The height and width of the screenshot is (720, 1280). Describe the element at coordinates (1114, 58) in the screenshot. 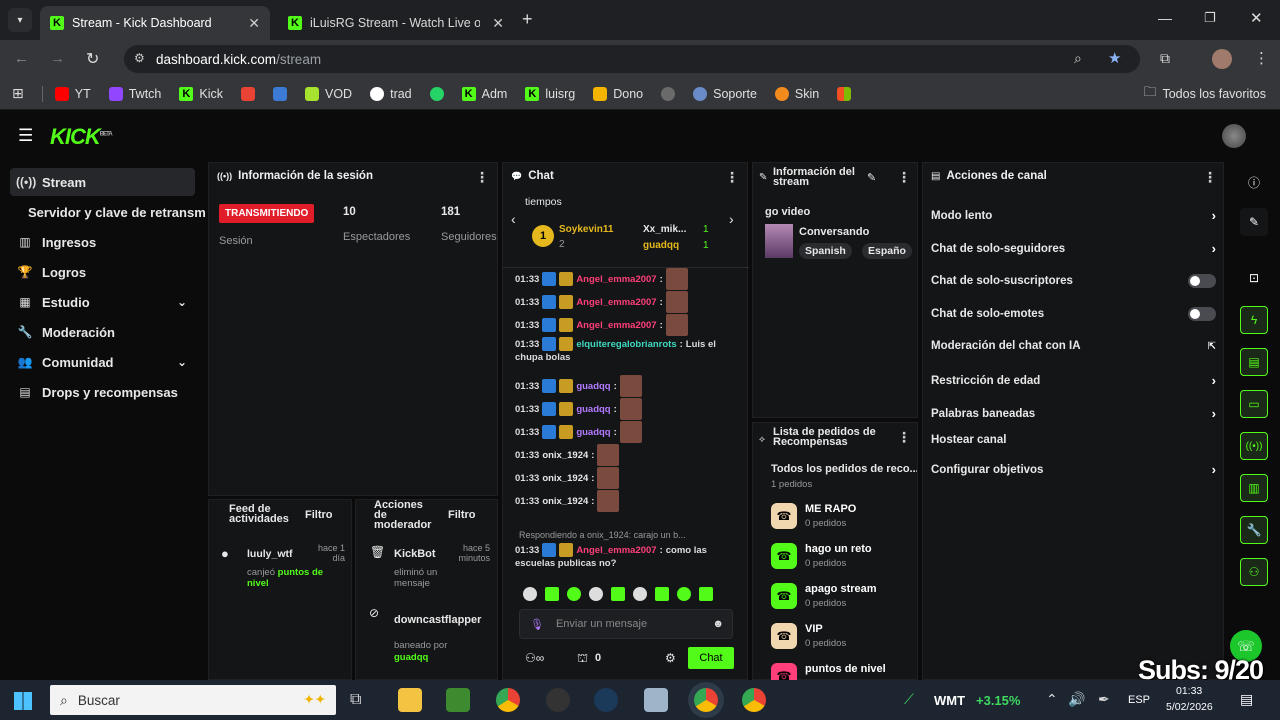

I see `bookmark-star-icon: ★` at that location.